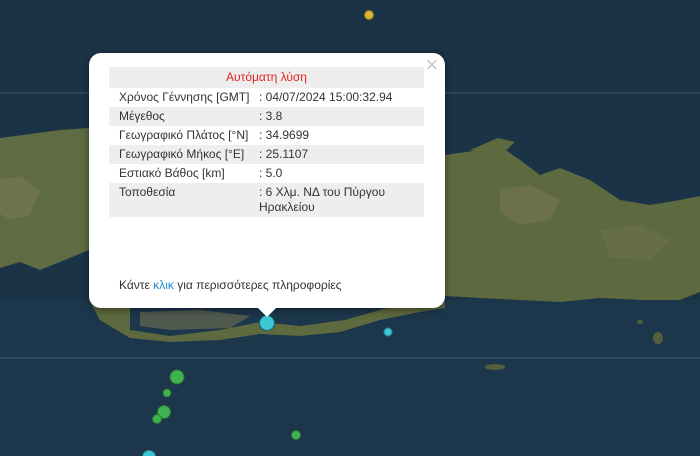  Describe the element at coordinates (284, 135) in the screenshot. I see `row-value-latitude: : 34.9699` at that location.